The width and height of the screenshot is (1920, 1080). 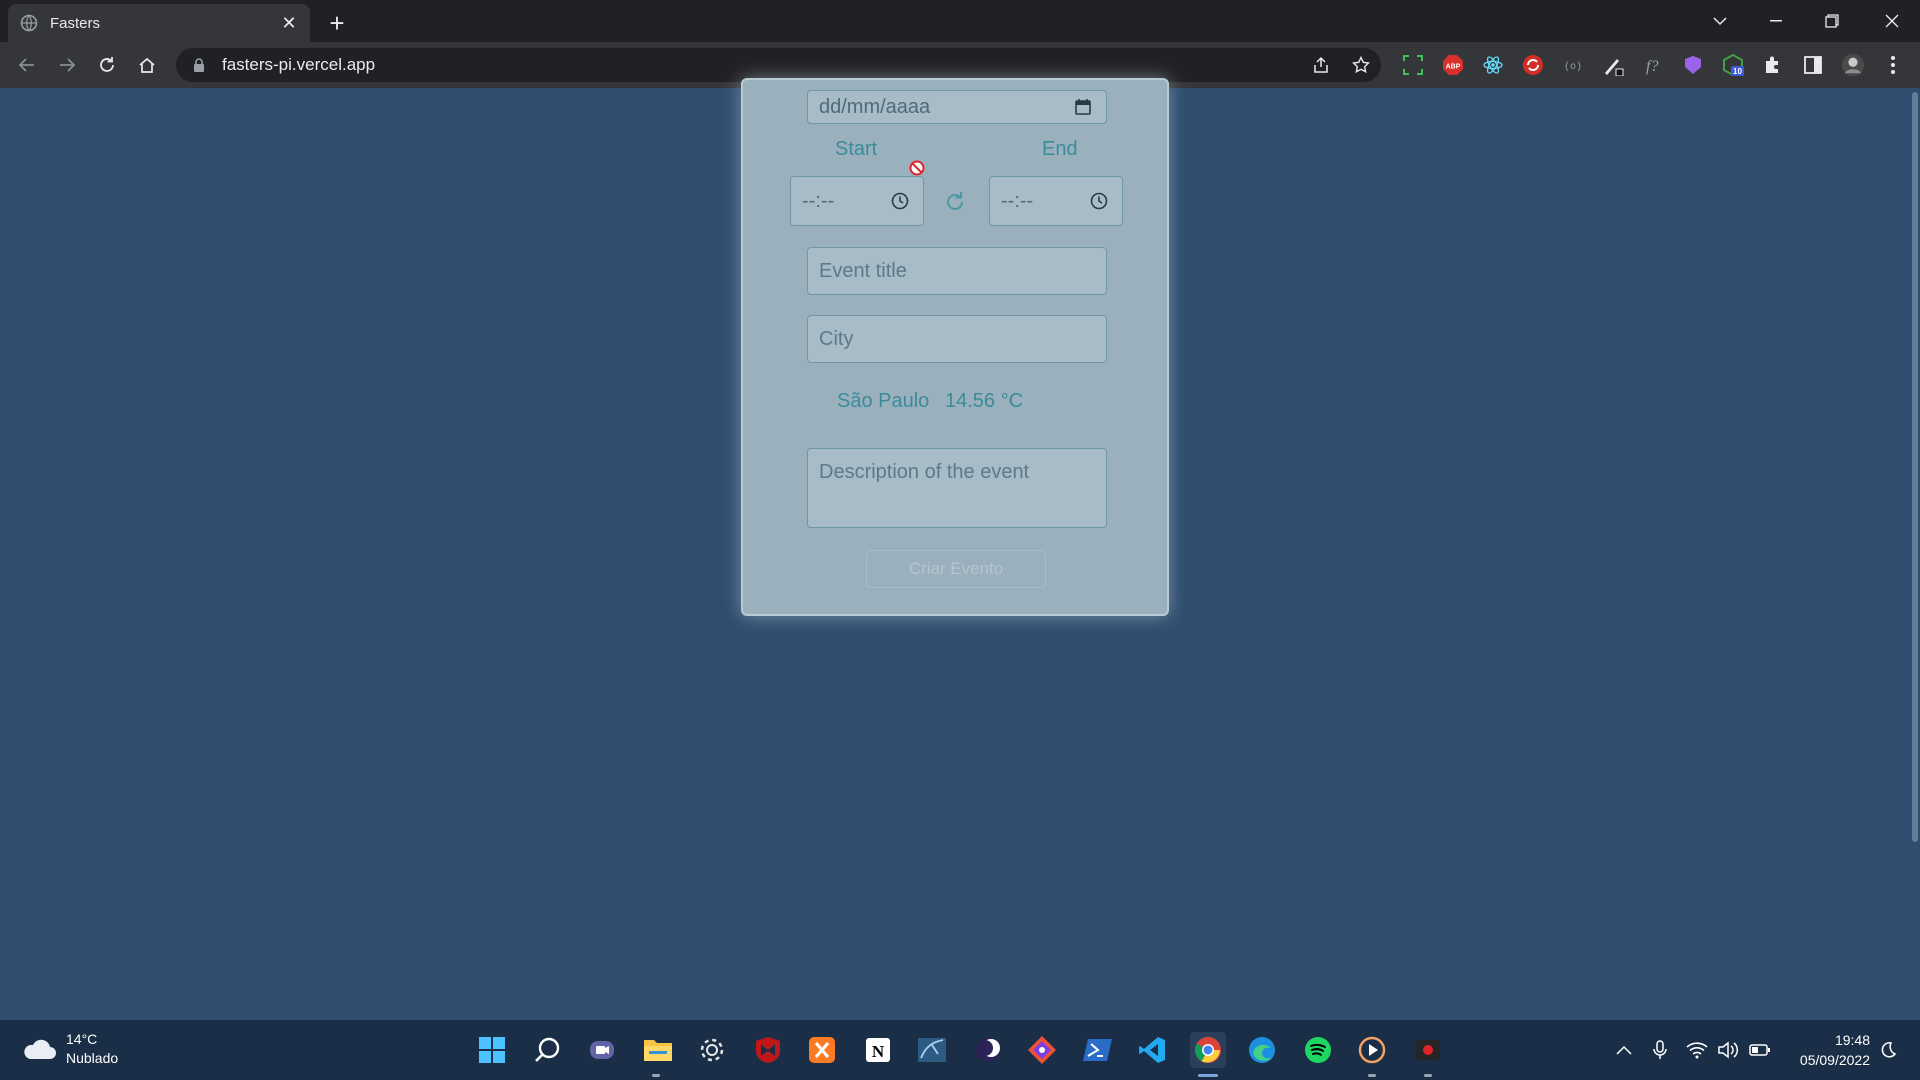 What do you see at coordinates (1493, 65) in the screenshot?
I see `react-devtools-icon` at bounding box center [1493, 65].